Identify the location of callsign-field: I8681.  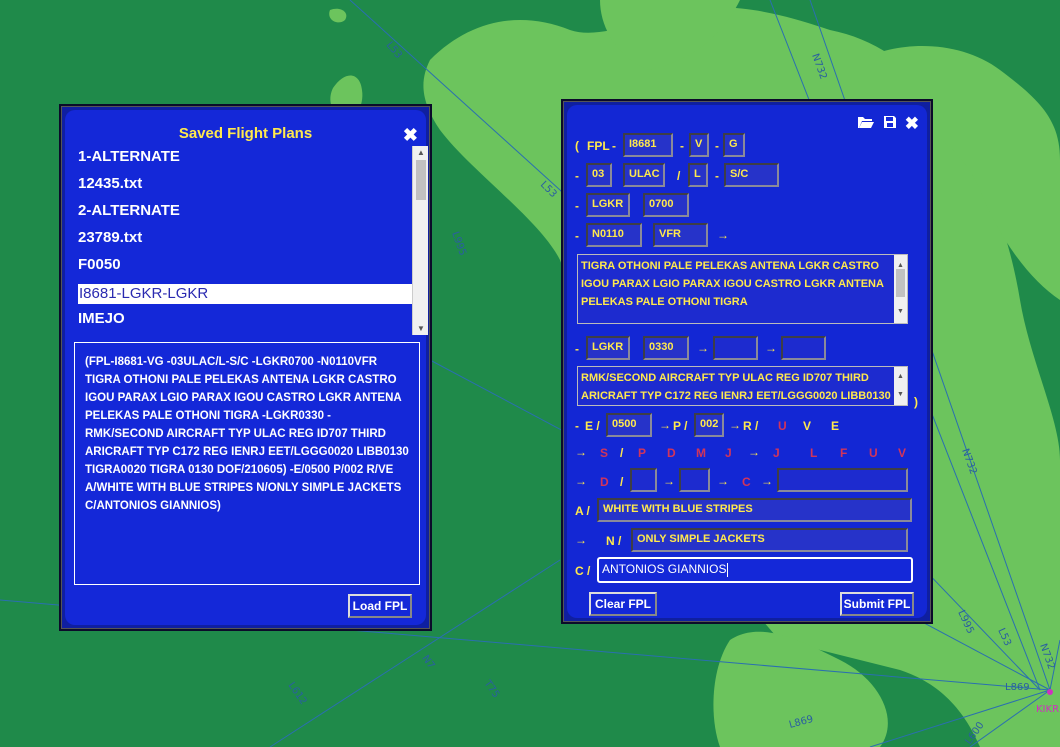
(648, 145).